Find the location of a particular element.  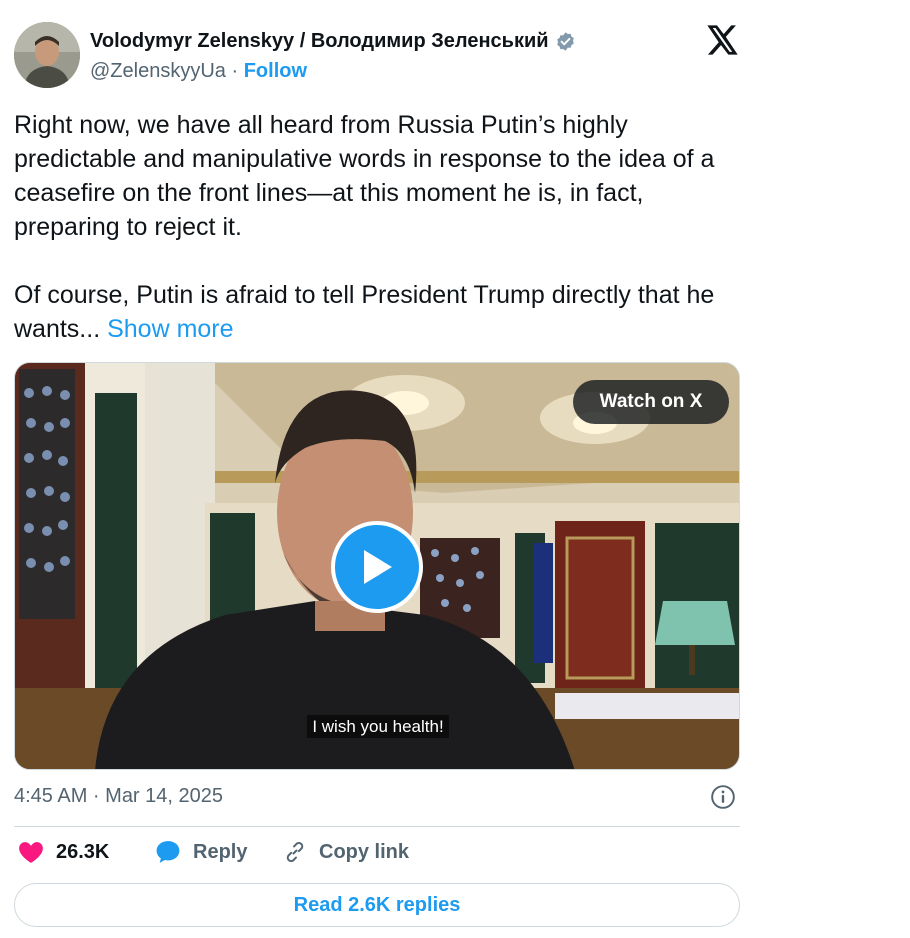

show-more-link: Show more is located at coordinates (170, 329).